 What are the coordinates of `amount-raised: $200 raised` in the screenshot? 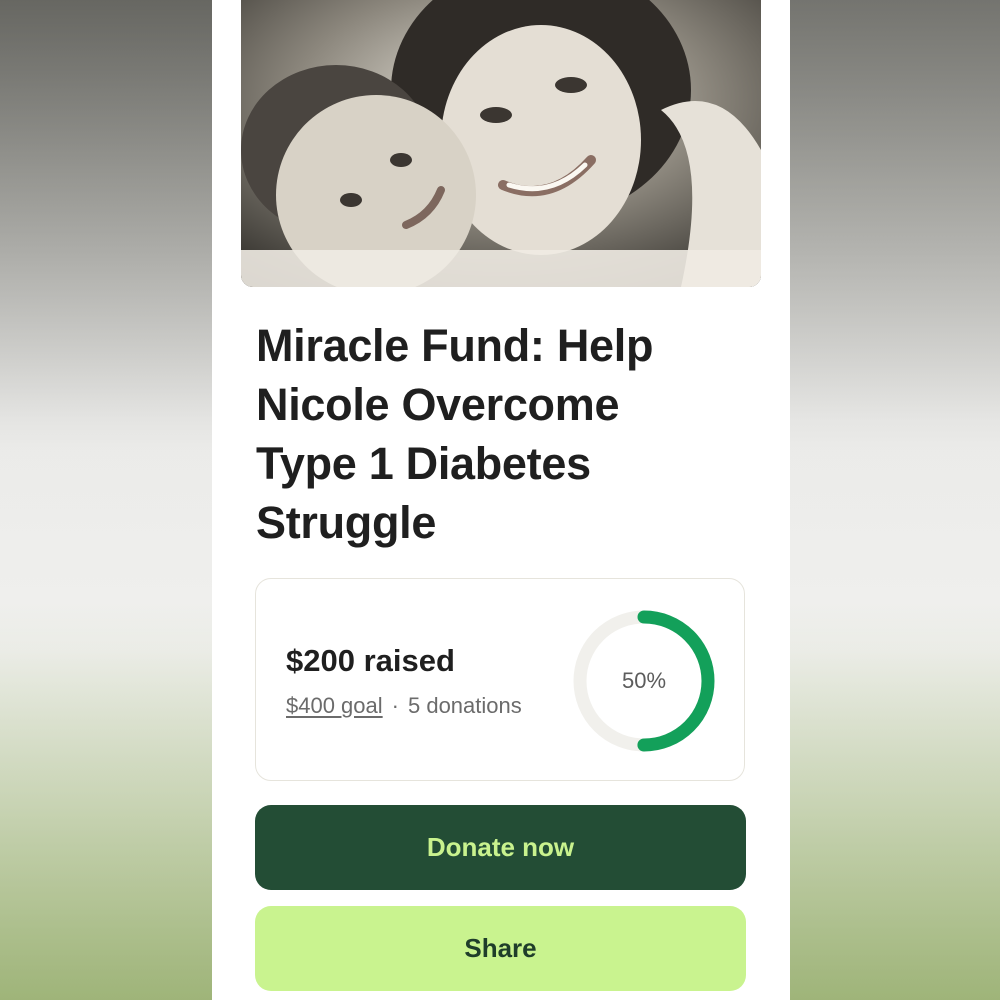 It's located at (370, 660).